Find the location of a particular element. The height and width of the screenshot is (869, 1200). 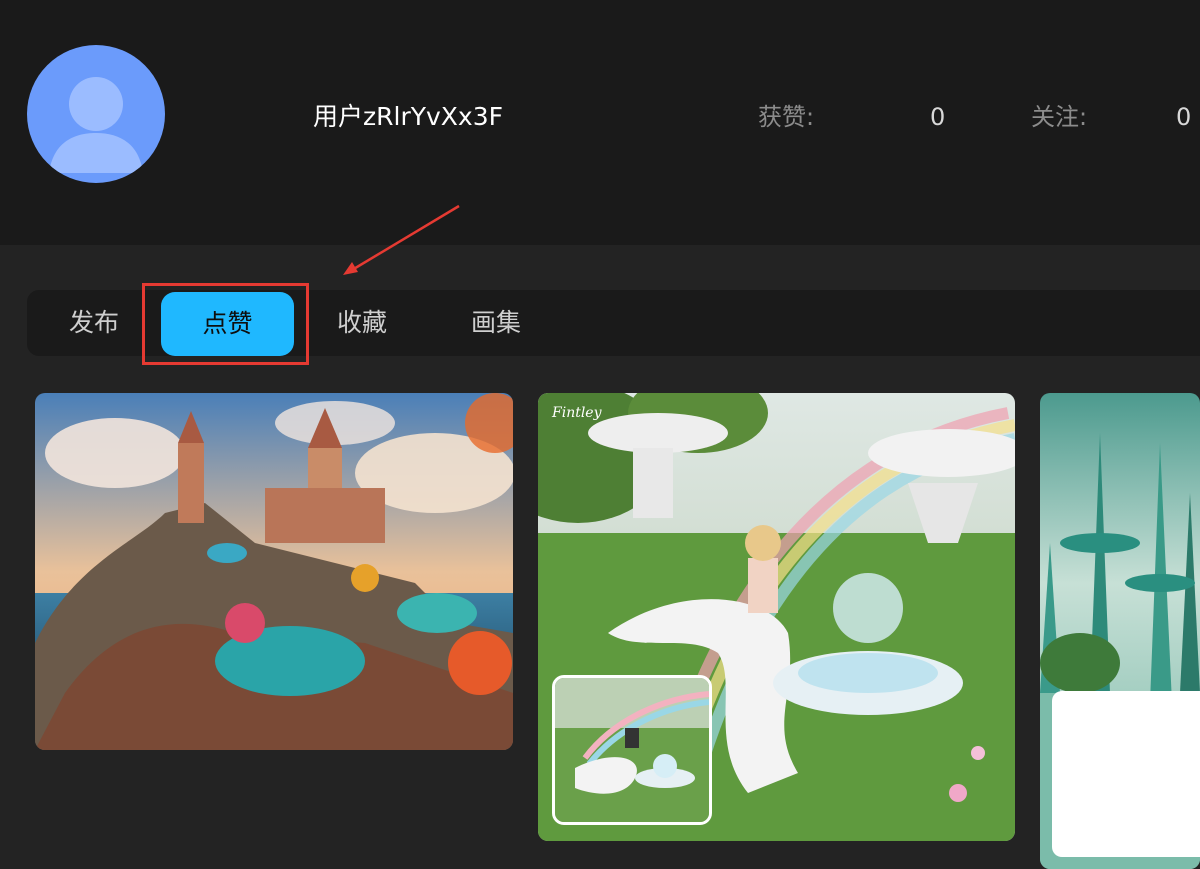

avatar is located at coordinates (96, 114).